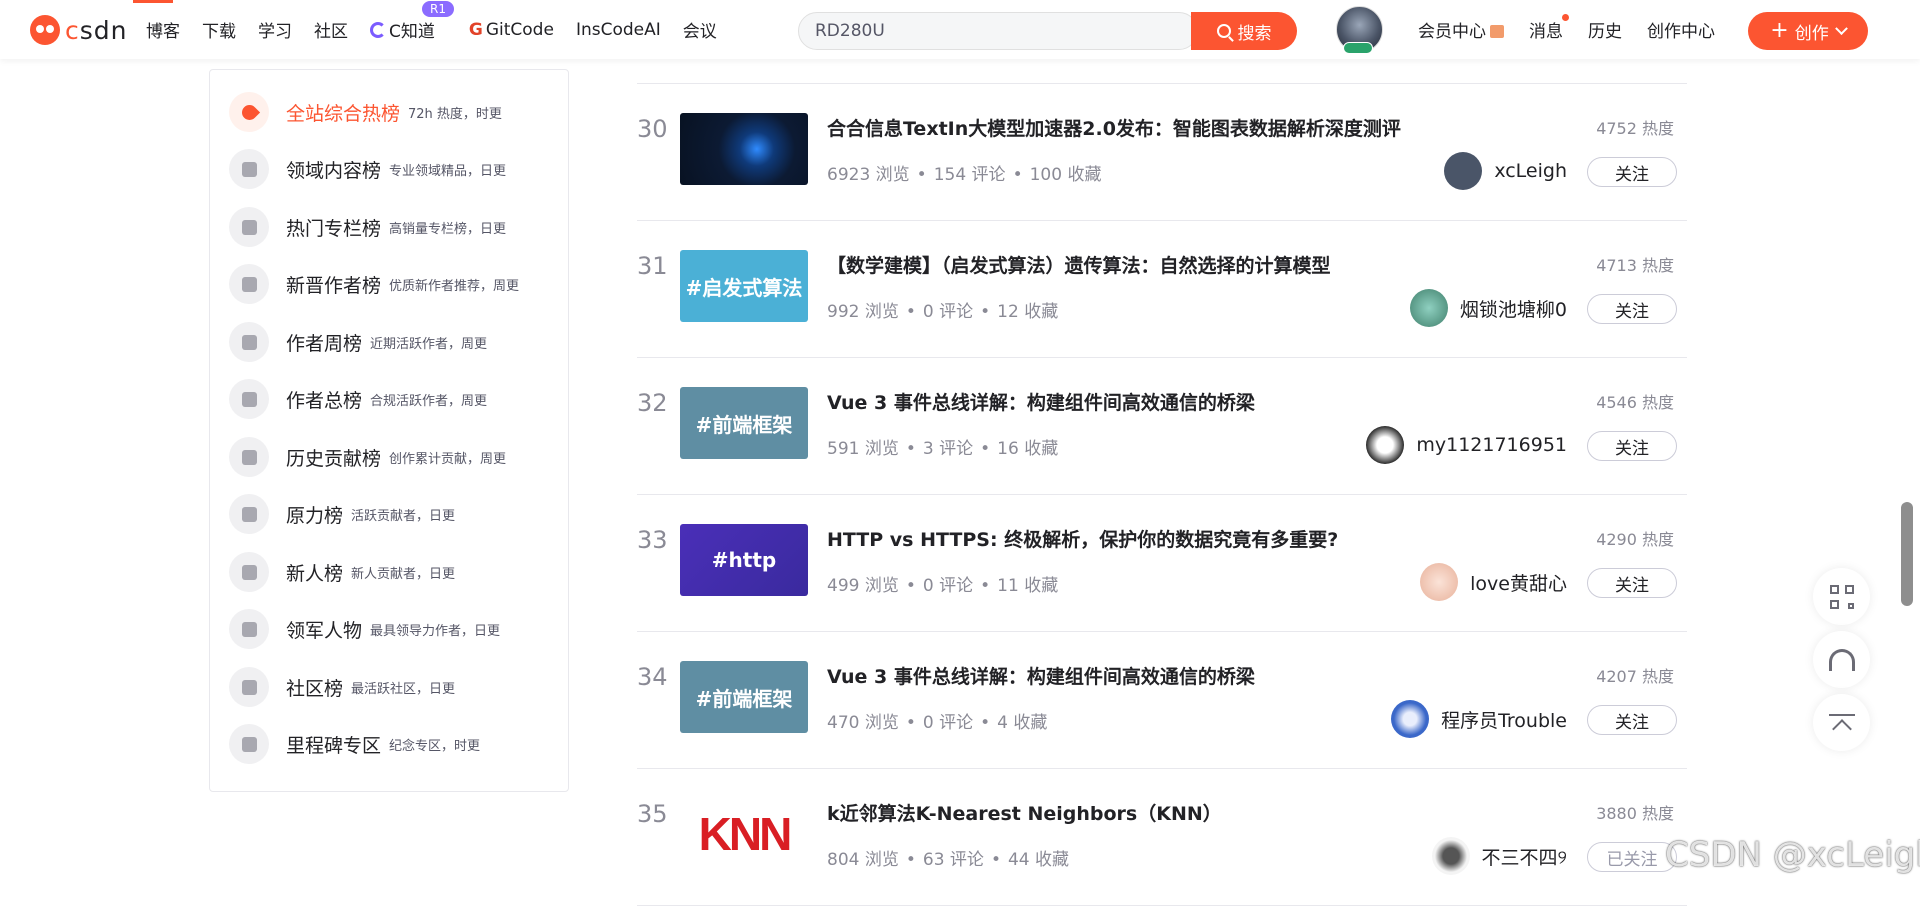  Describe the element at coordinates (1635, 402) in the screenshot. I see `heat-score: 4546 热度` at that location.